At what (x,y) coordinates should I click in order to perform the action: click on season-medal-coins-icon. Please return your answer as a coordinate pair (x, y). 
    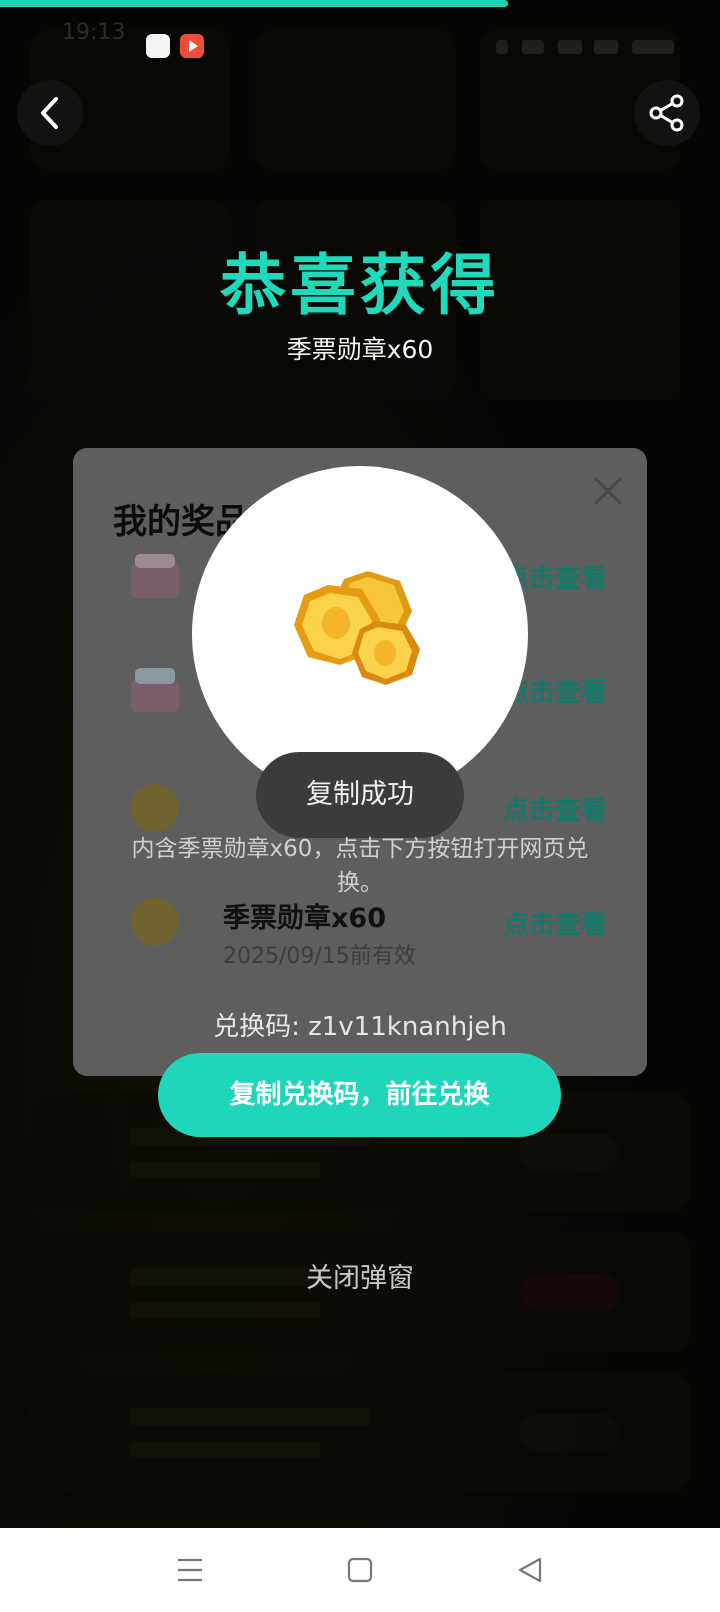
    Looking at the image, I should click on (357, 628).